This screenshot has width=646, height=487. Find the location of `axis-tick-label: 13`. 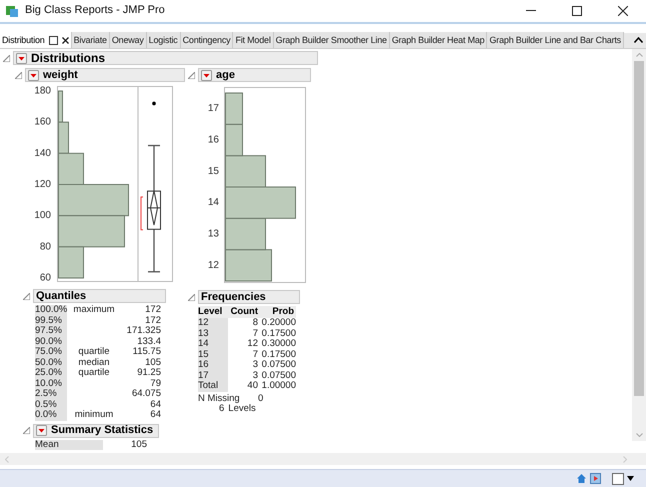

axis-tick-label: 13 is located at coordinates (213, 234).